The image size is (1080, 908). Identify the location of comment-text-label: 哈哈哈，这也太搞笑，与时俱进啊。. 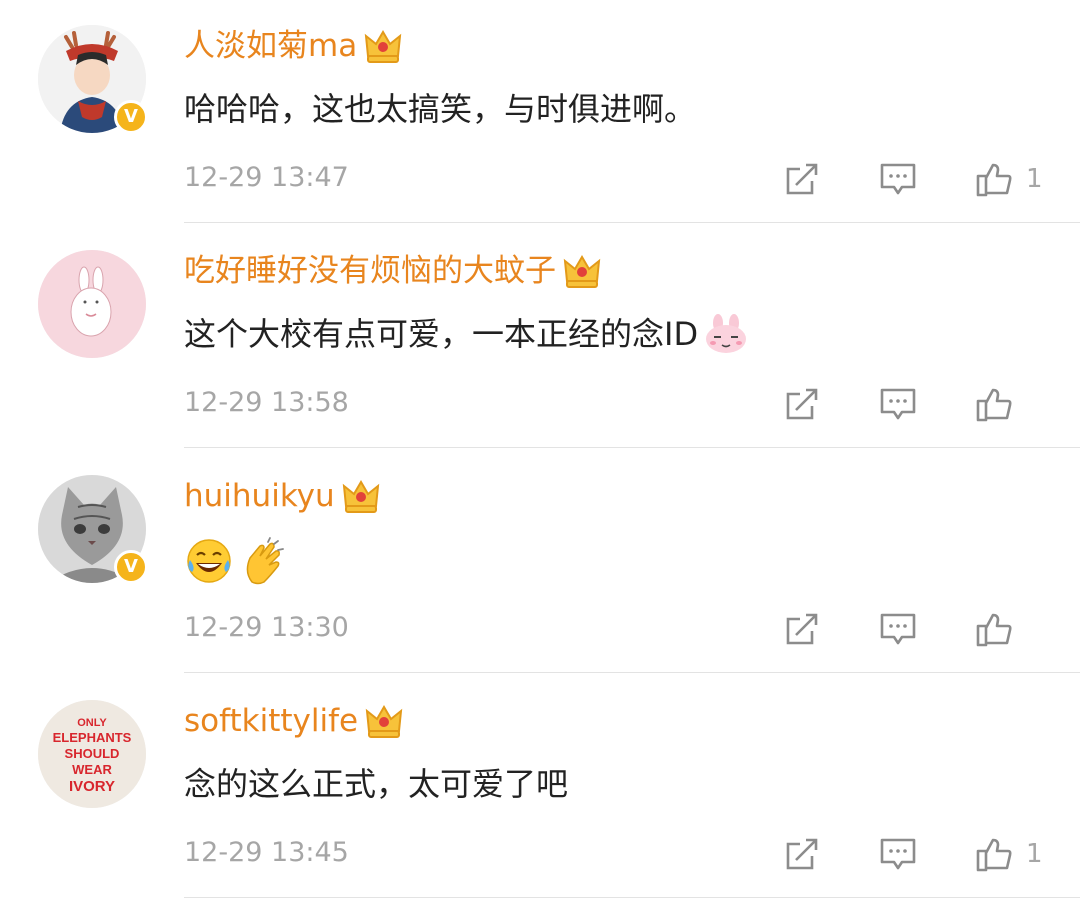
(440, 109).